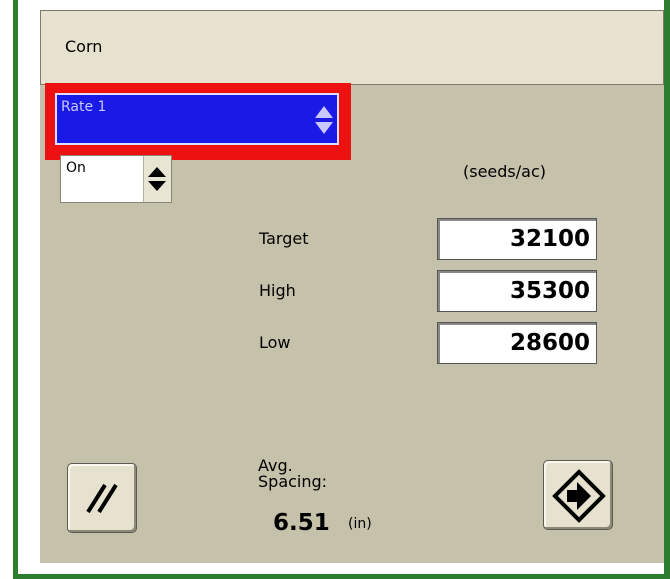 This screenshot has width=670, height=579. I want to click on state-dropdown-value: On, so click(76, 168).